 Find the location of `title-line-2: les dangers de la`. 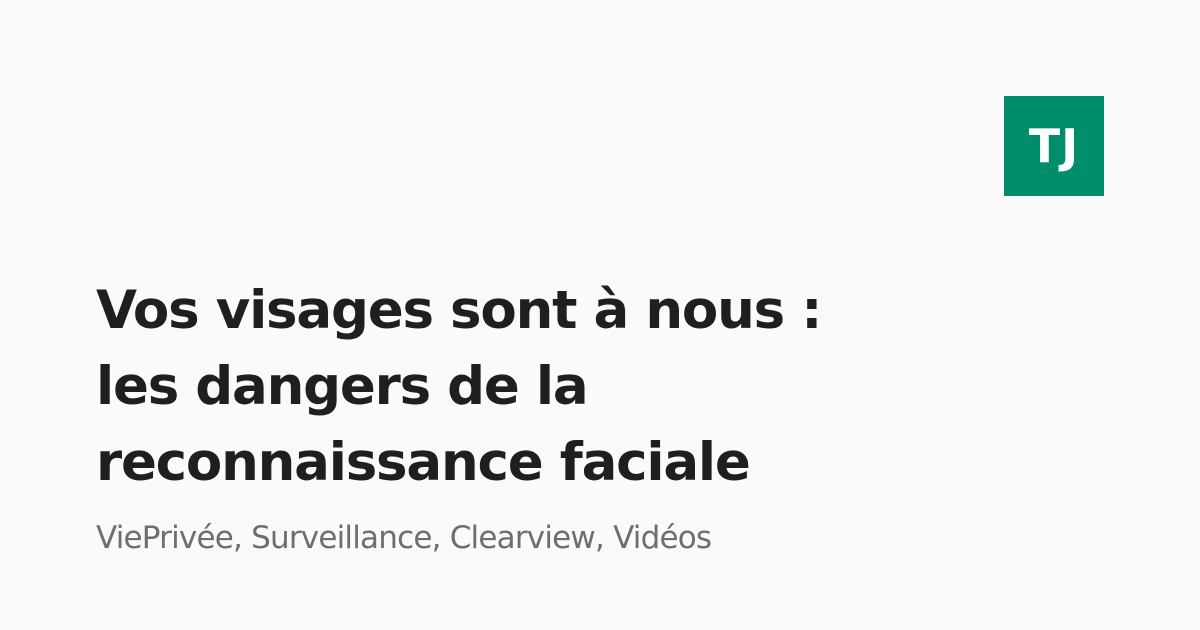

title-line-2: les dangers de la is located at coordinates (342, 386).